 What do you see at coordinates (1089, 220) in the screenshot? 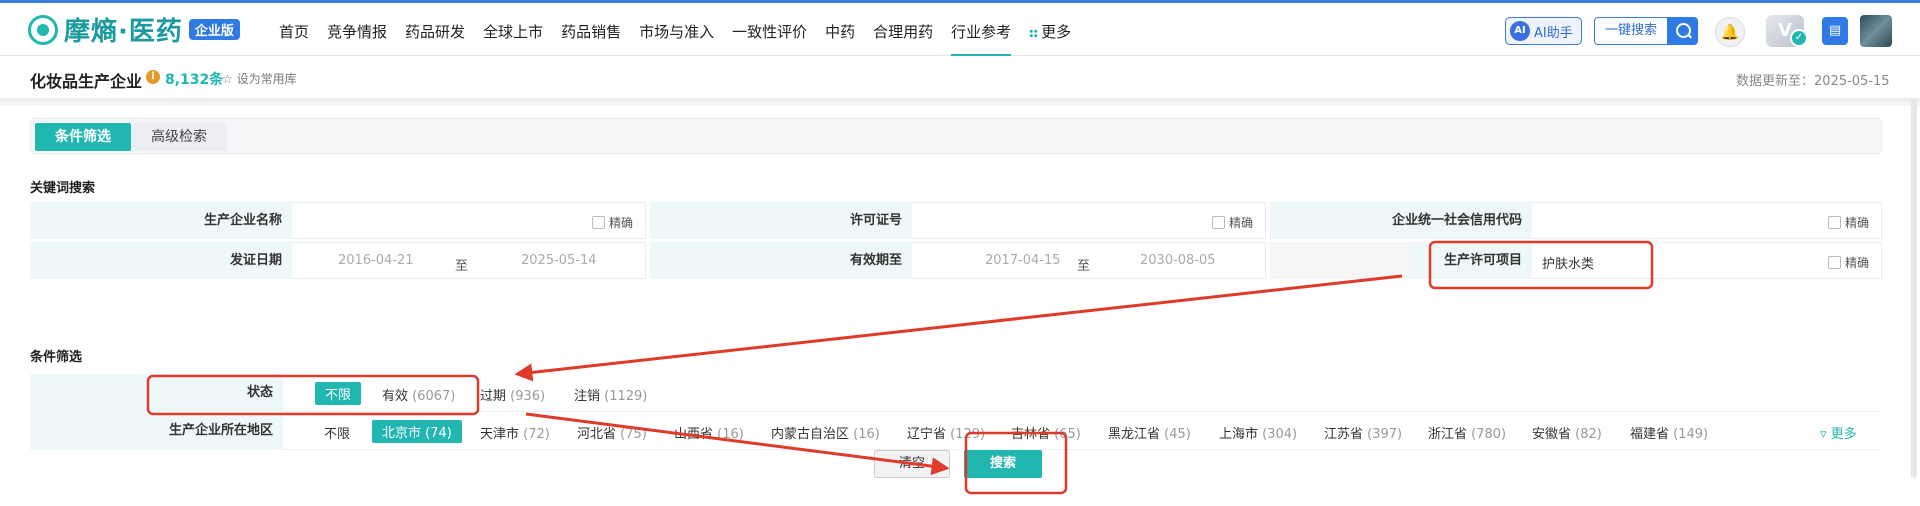
I see `license-no-input: 精确` at bounding box center [1089, 220].